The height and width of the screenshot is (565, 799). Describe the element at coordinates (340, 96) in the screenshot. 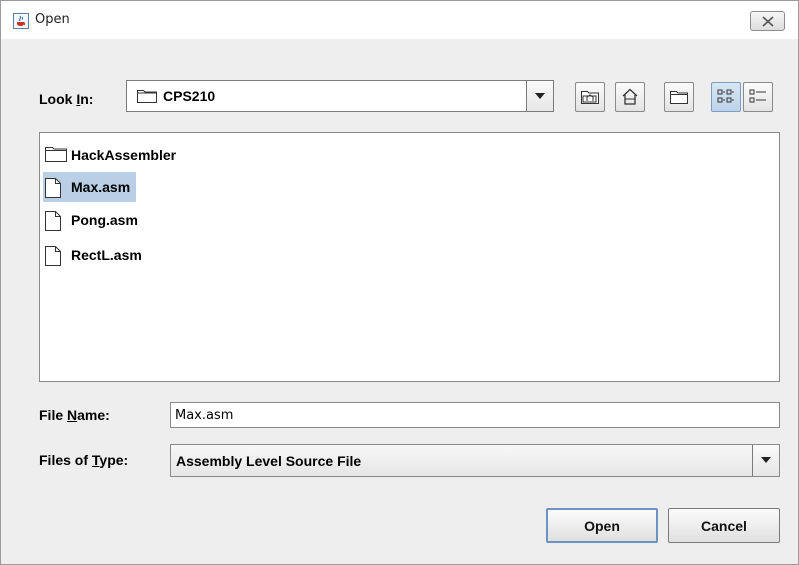

I see `look-in-combo: CPS210` at that location.